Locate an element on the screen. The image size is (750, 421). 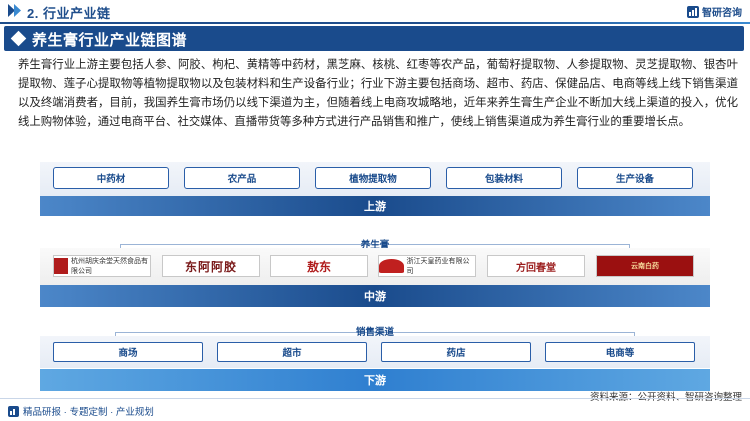
upstream-item: 生产设备 is located at coordinates (635, 178).